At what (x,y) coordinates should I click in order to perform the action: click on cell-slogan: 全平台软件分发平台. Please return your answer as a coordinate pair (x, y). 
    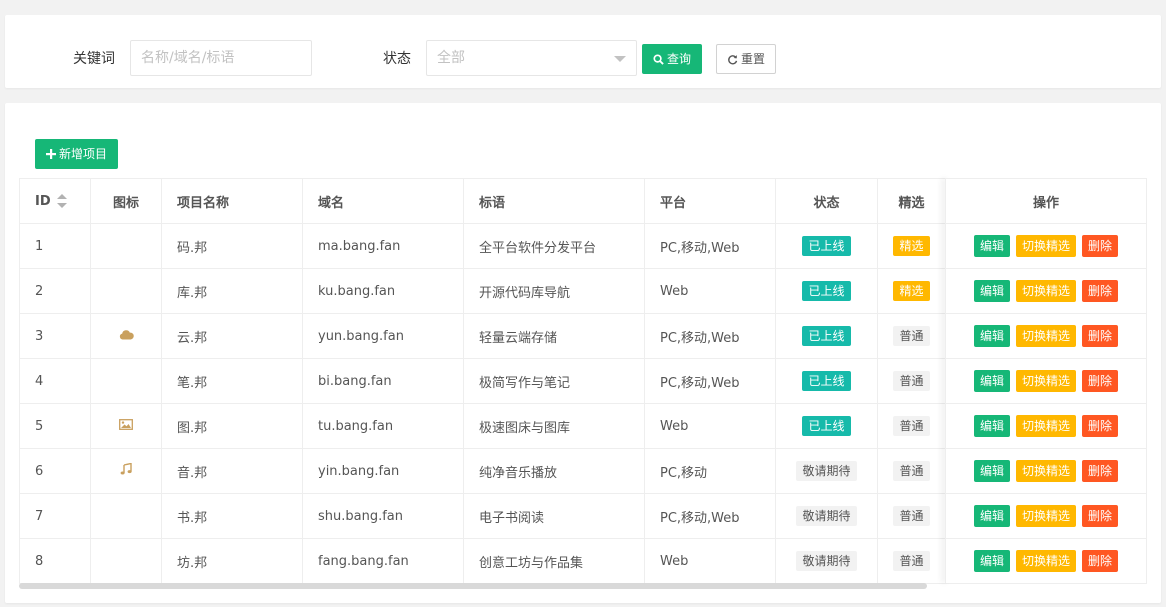
    Looking at the image, I should click on (554, 246).